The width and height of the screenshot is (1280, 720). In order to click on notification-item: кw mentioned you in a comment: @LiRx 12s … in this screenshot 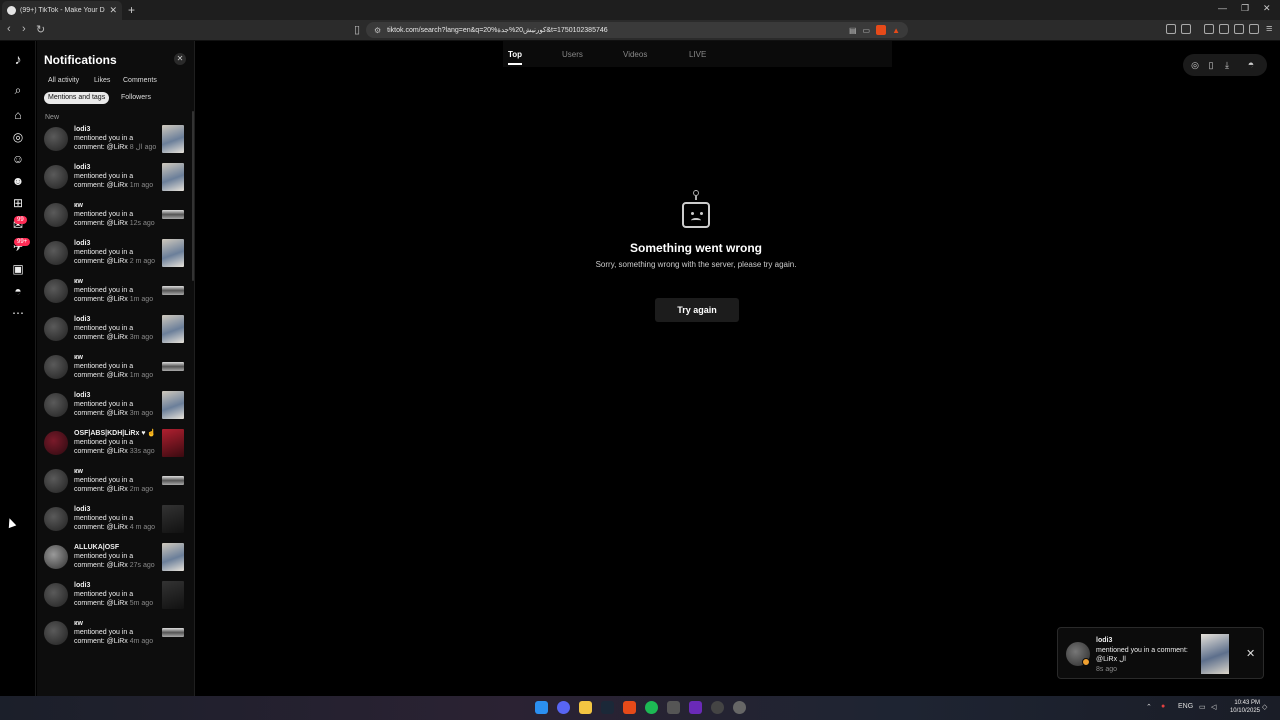, I will do `click(117, 218)`.